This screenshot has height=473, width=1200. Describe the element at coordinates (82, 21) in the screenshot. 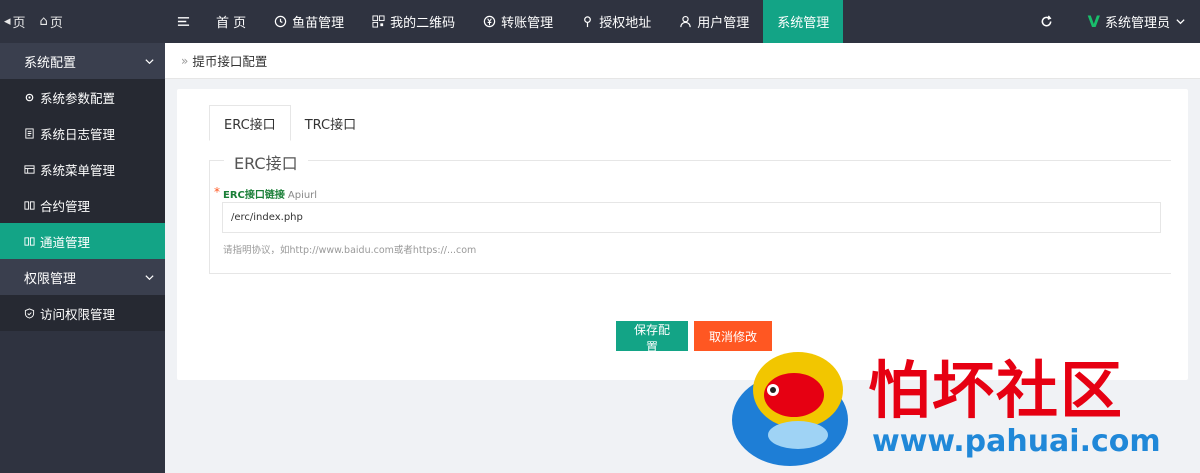

I see `top-left-links: ◂ 页 ⌂ 页` at that location.